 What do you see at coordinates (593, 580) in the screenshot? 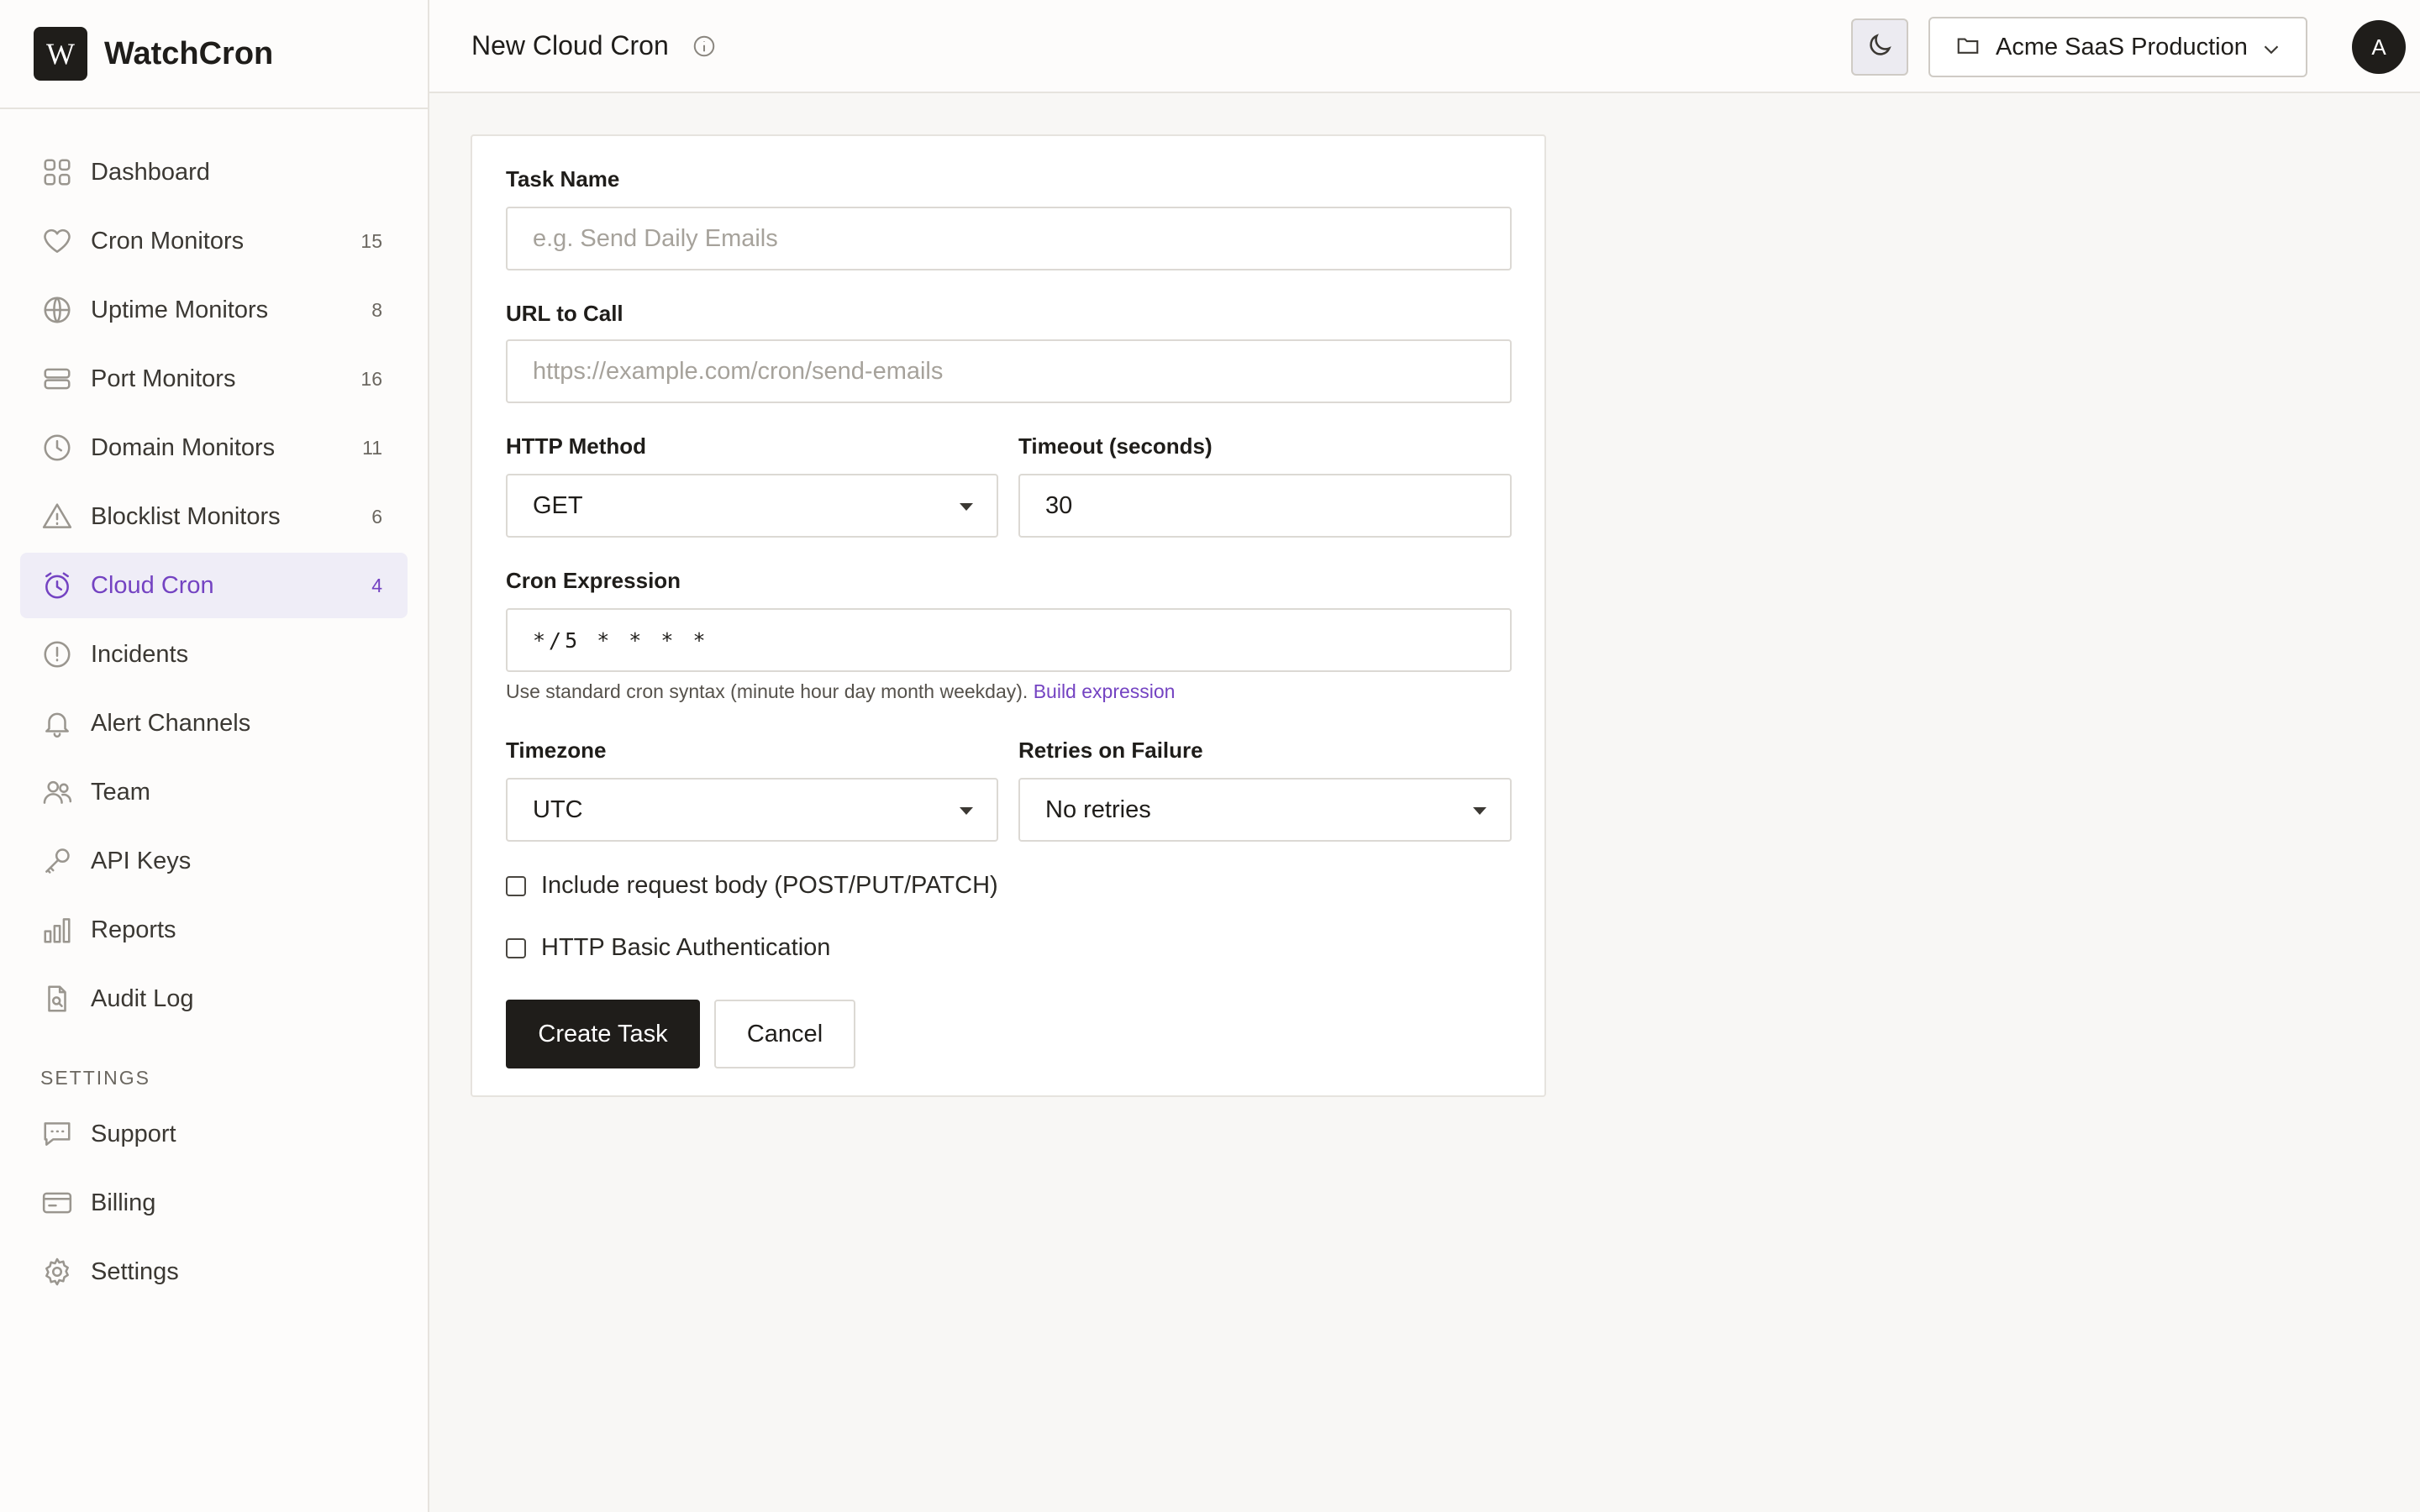
I see `cron-expression-label: Cron Expression` at bounding box center [593, 580].